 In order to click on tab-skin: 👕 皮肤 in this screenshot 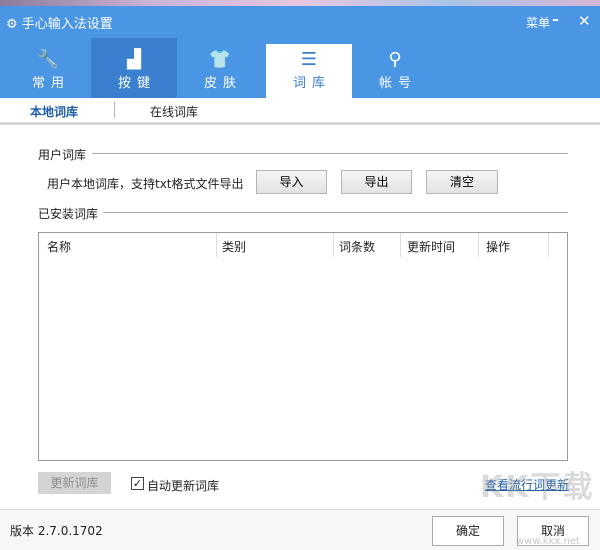, I will do `click(220, 68)`.